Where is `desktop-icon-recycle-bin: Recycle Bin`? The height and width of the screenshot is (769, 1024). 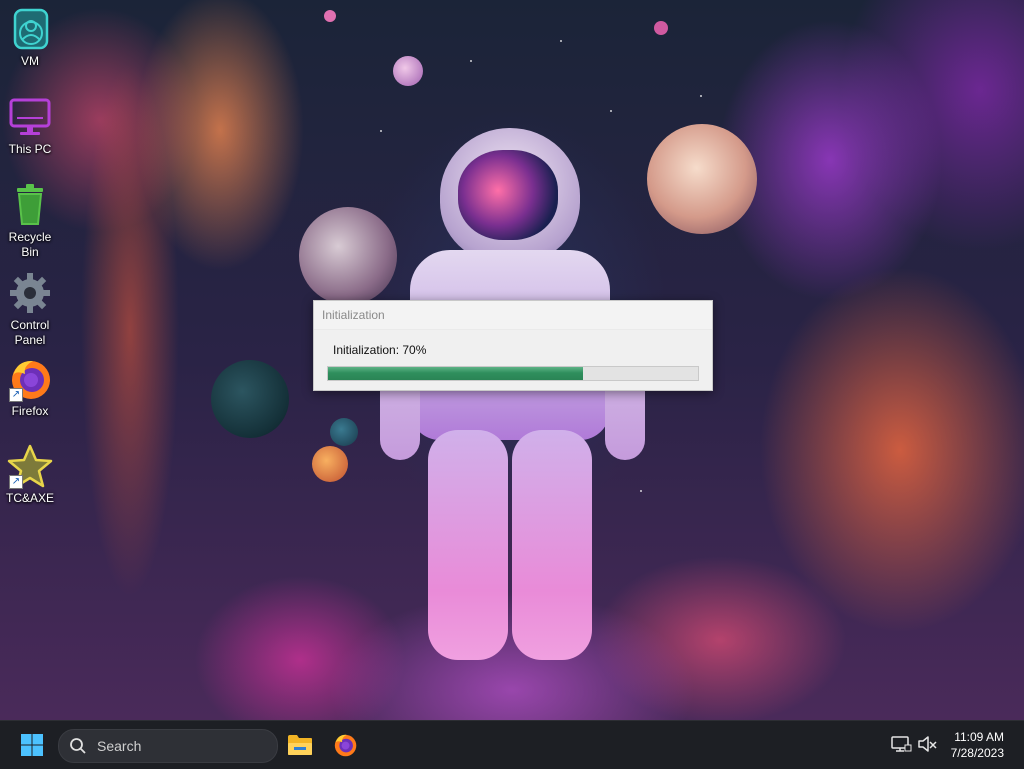
desktop-icon-recycle-bin: Recycle Bin is located at coordinates (30, 221).